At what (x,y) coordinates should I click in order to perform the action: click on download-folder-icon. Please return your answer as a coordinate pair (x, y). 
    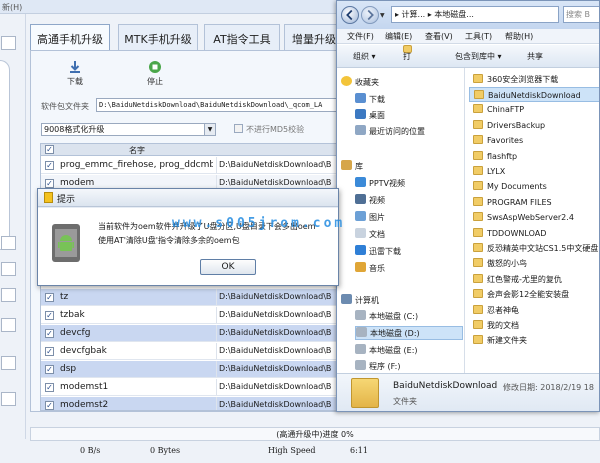
    Looking at the image, I should click on (360, 98).